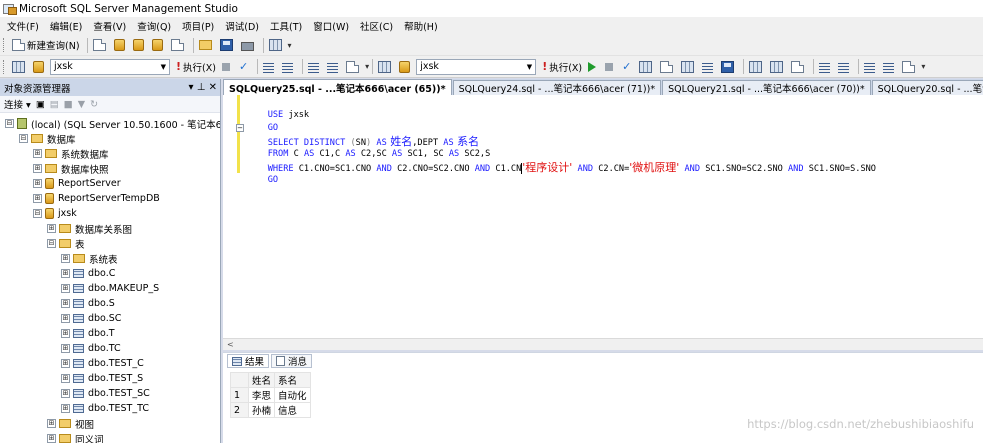  Describe the element at coordinates (110, 168) in the screenshot. I see `tree-node: ⊞ 数据库快照` at that location.